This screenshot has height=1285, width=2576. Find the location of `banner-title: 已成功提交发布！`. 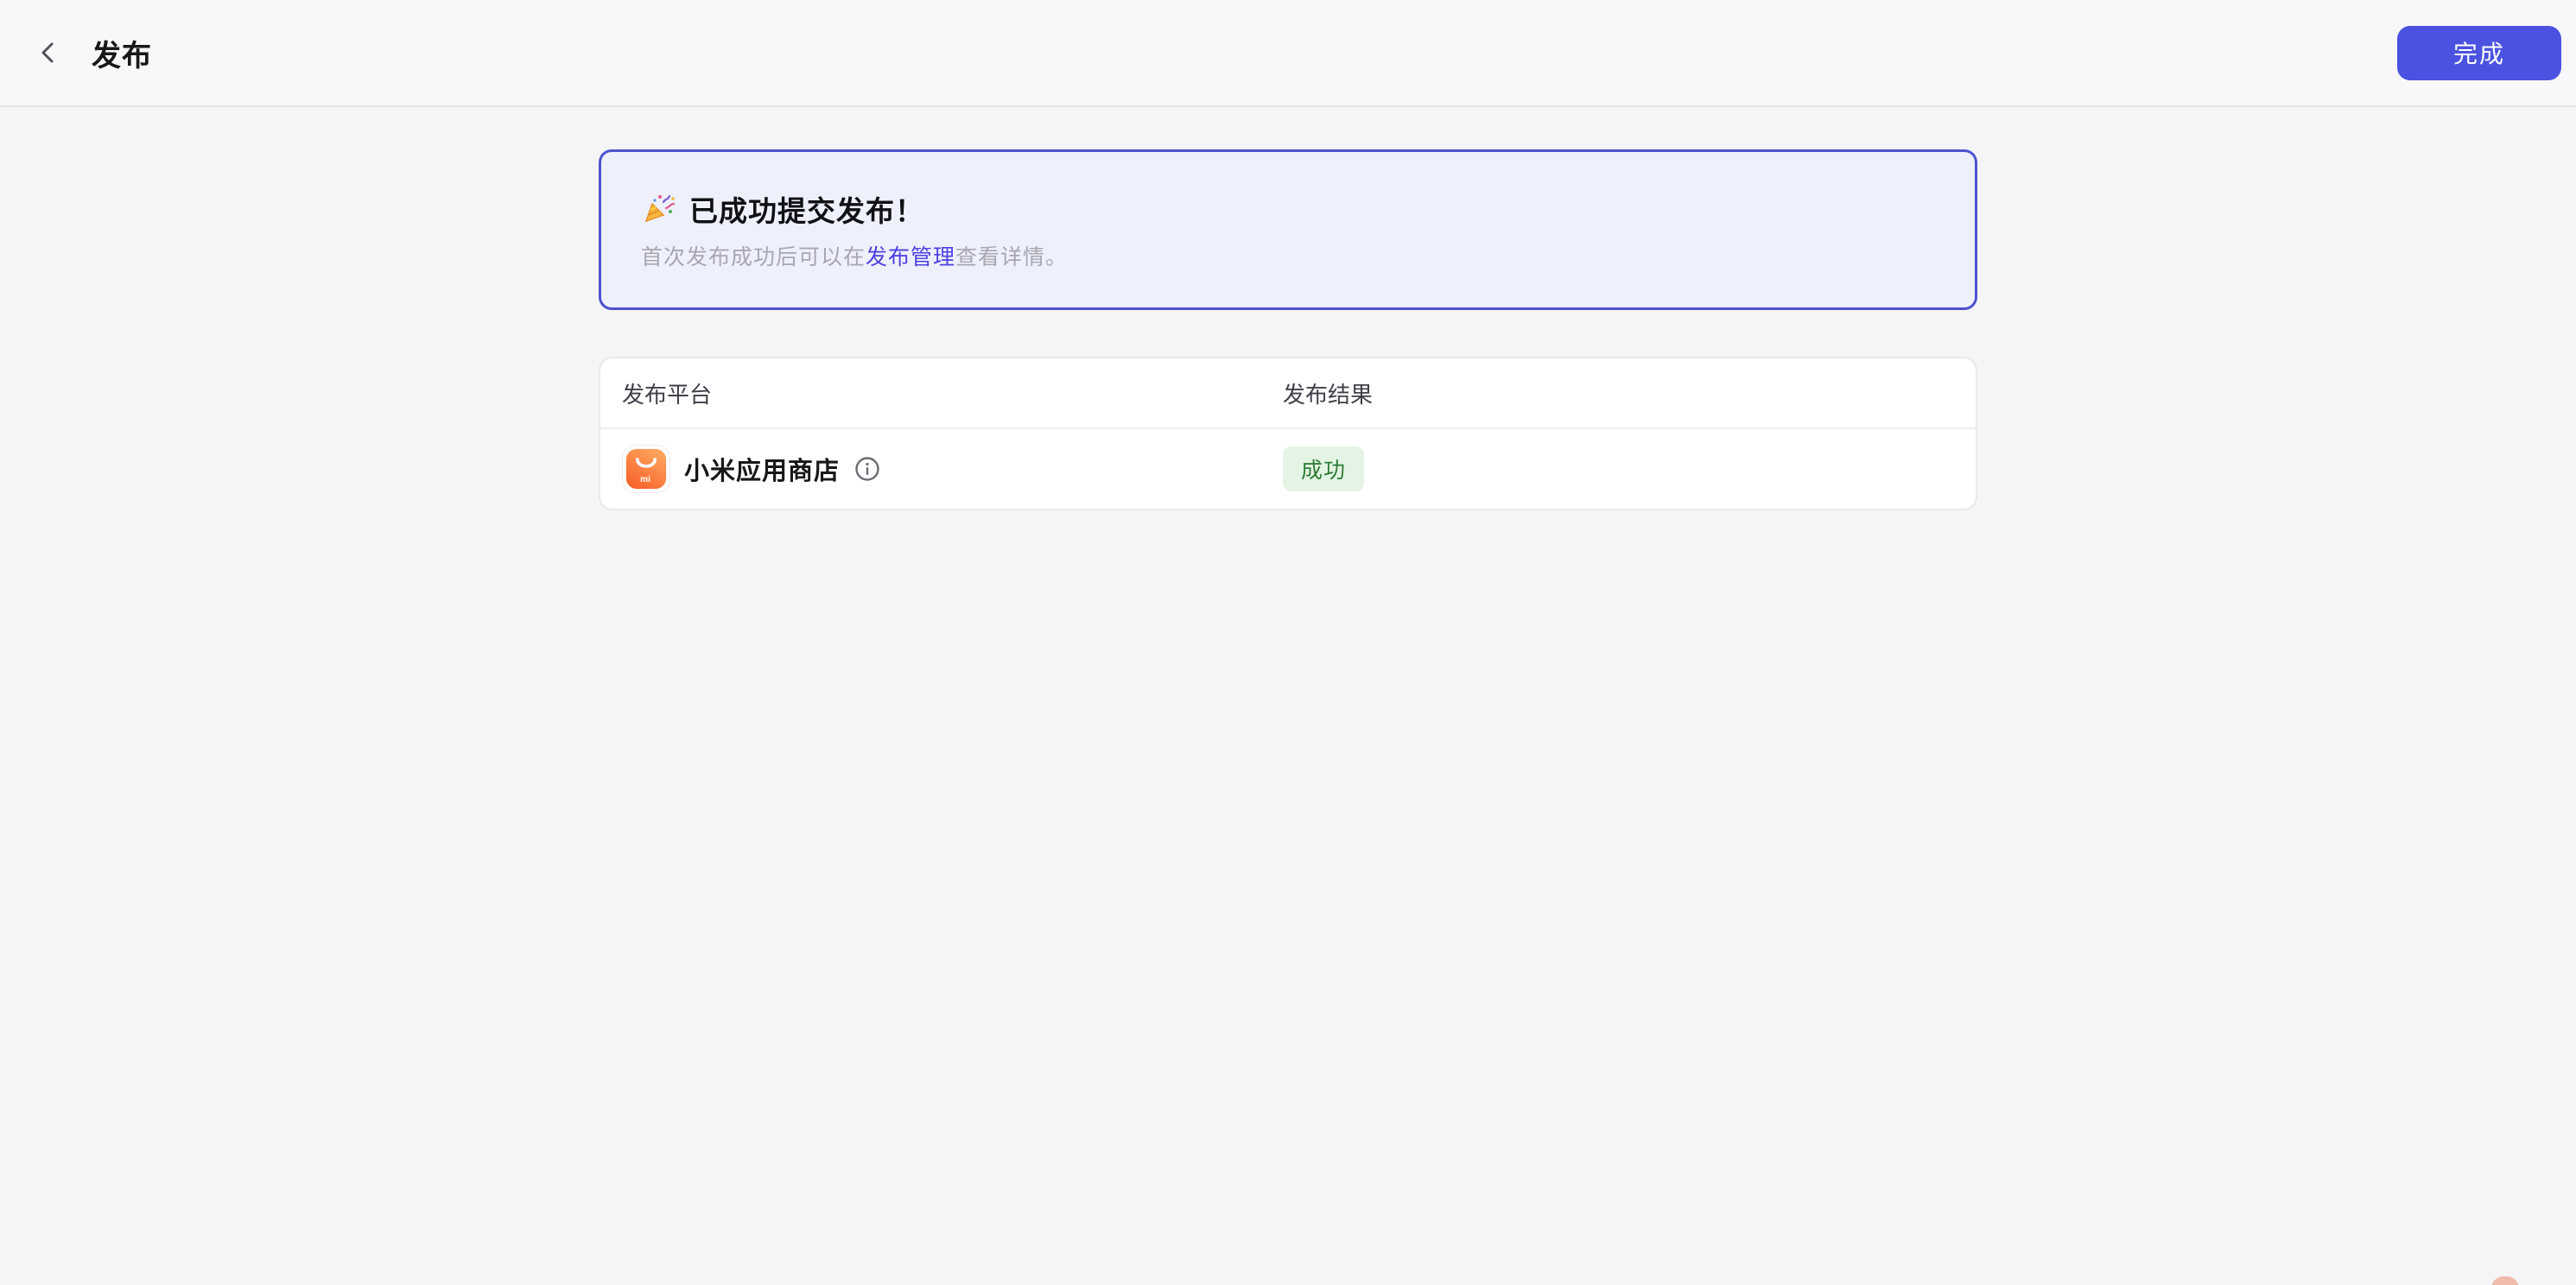

banner-title: 已成功提交发布！ is located at coordinates (806, 211).